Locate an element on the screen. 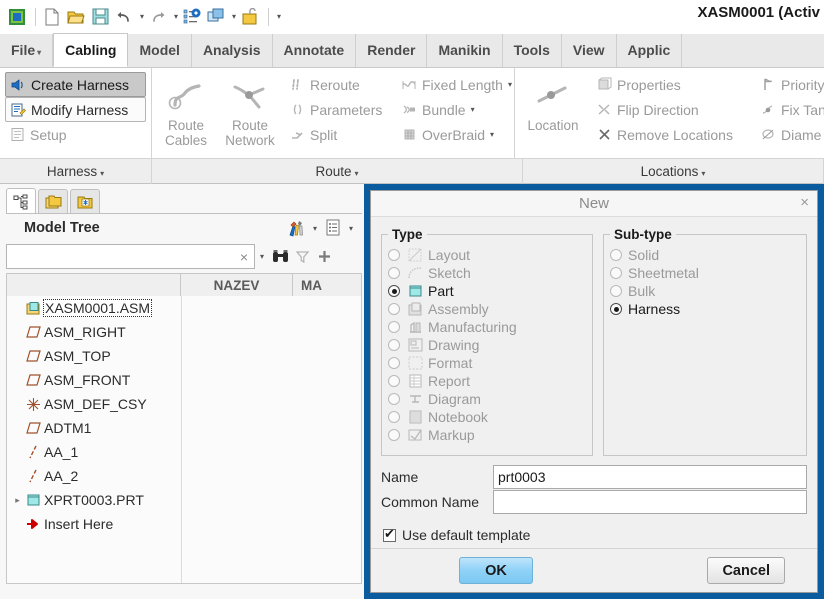 This screenshot has width=824, height=599. table-row: AA_2 is located at coordinates (184, 476).